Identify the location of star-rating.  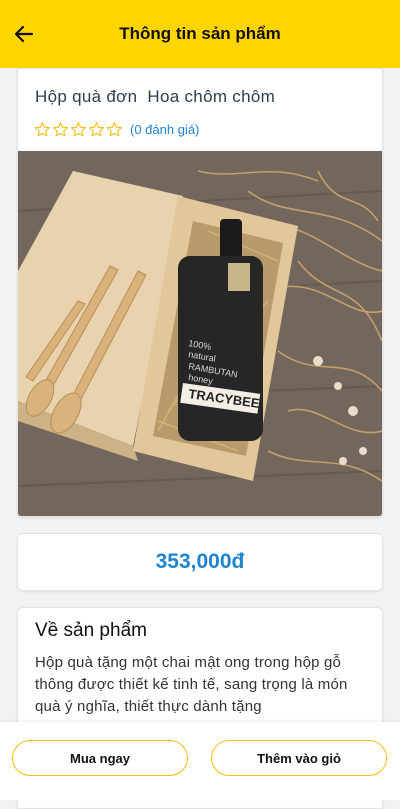
(79, 129).